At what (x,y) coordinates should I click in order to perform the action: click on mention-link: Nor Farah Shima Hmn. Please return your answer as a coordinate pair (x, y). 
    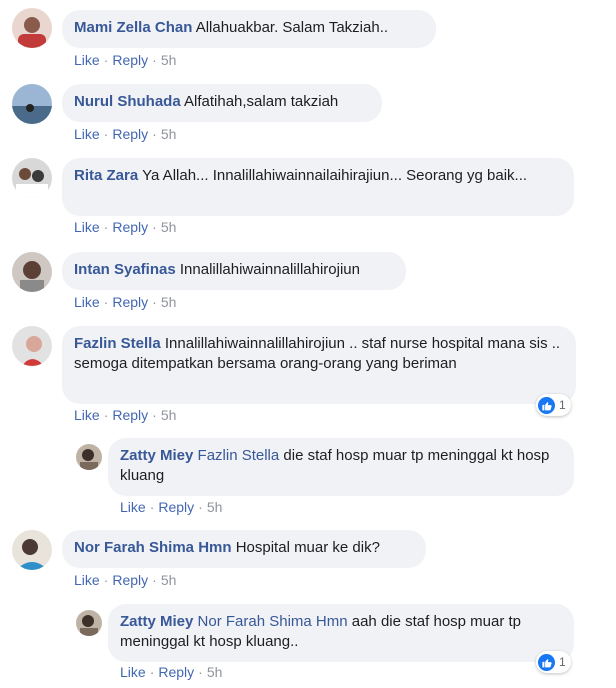
    Looking at the image, I should click on (273, 621).